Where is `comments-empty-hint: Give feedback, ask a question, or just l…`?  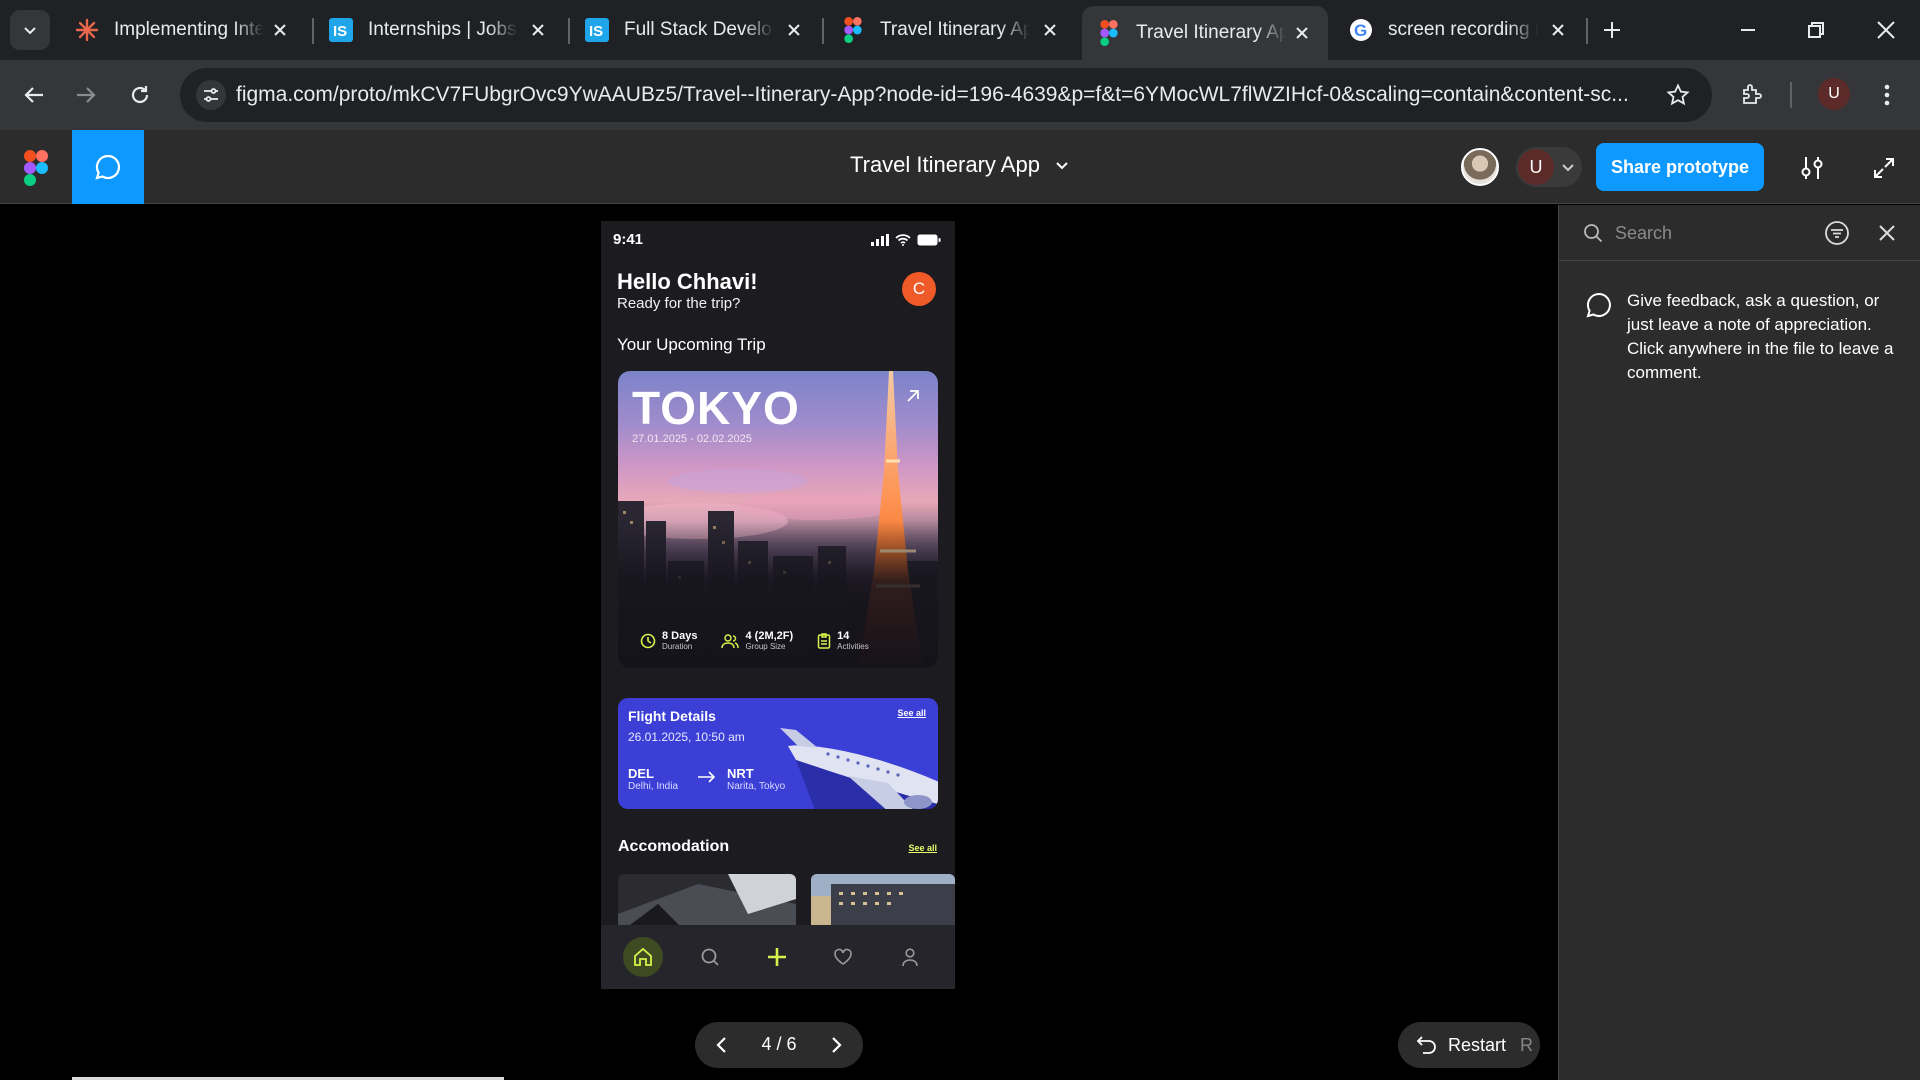 comments-empty-hint: Give feedback, ask a question, or just l… is located at coordinates (1760, 336).